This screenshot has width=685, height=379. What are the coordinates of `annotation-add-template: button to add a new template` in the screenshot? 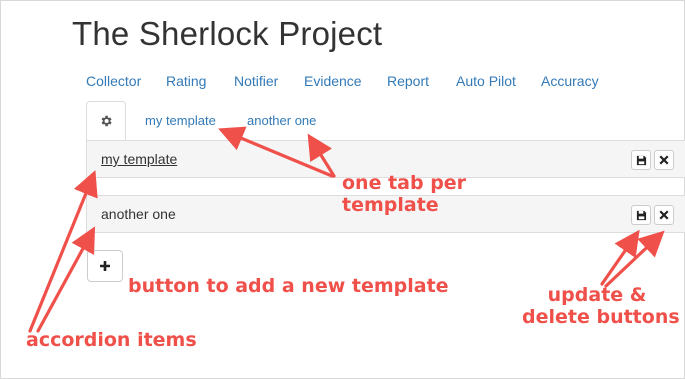 It's located at (288, 286).